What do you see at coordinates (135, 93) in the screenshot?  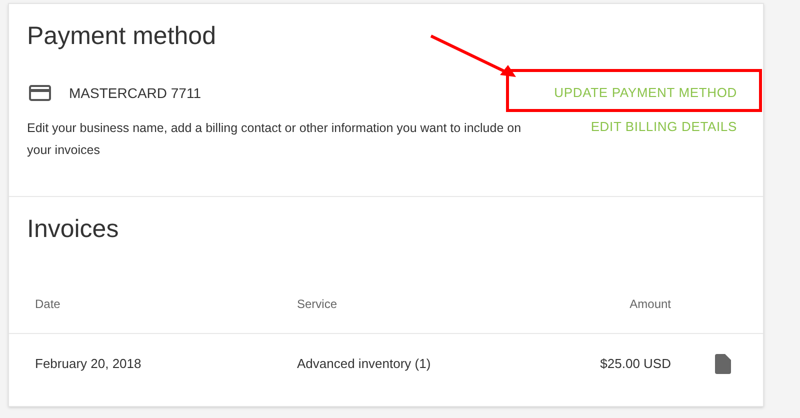 I see `card-label: MASTERCARD 7711` at bounding box center [135, 93].